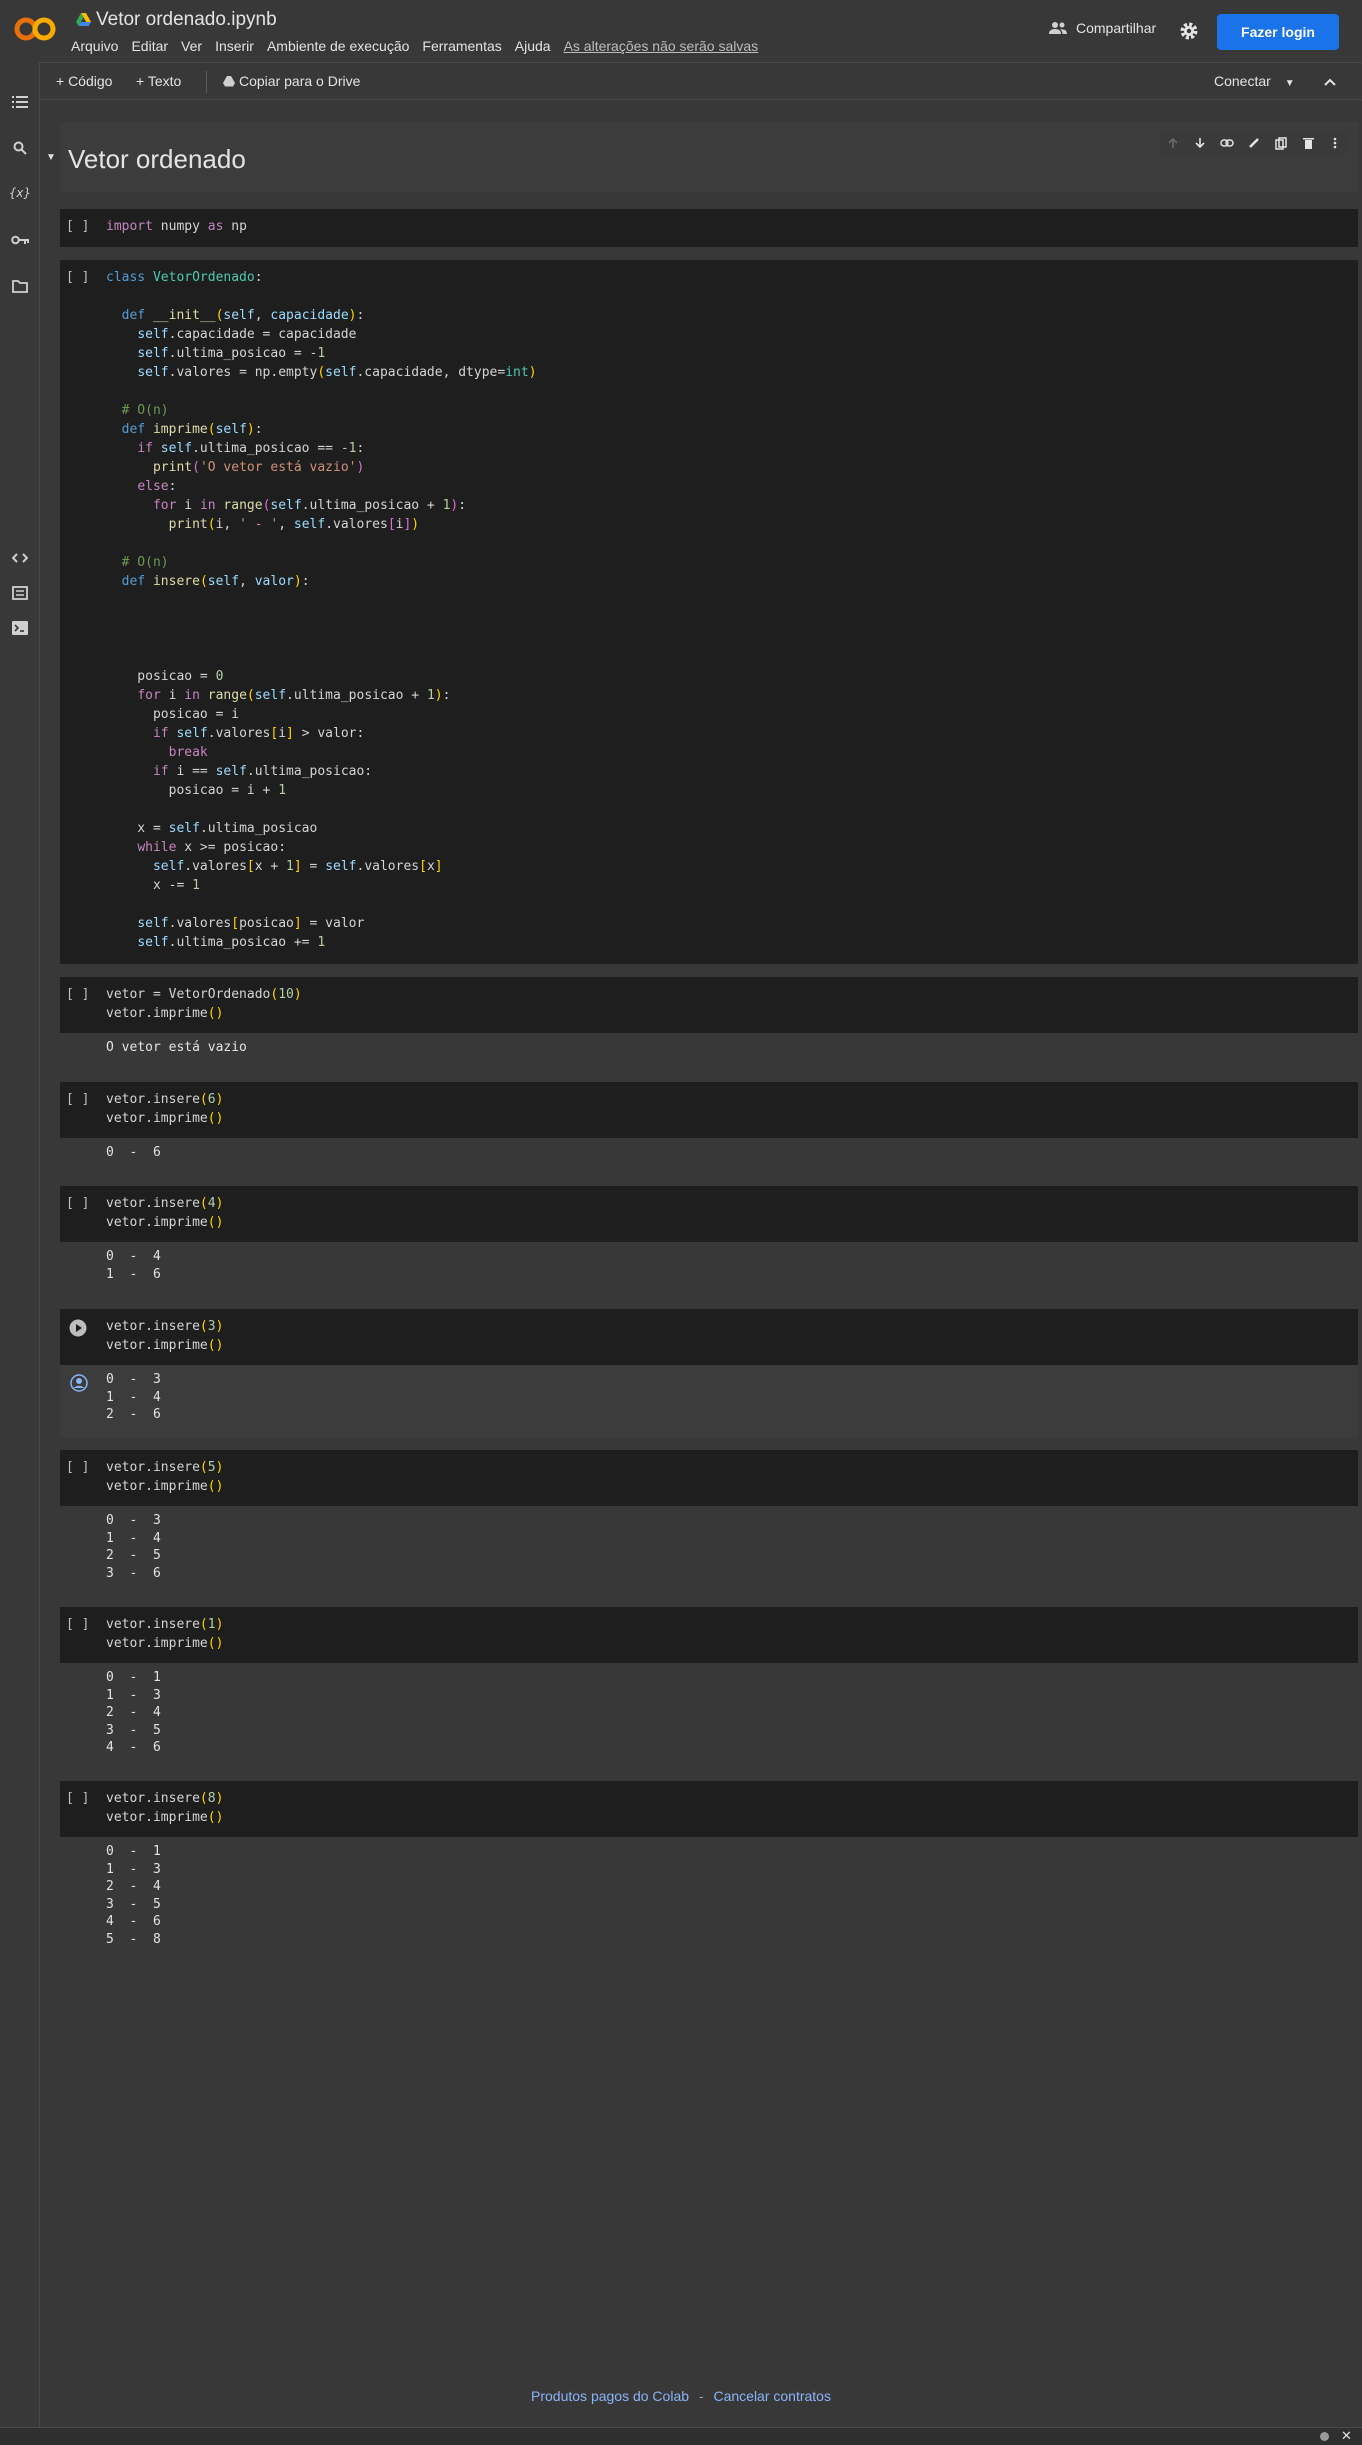 Image resolution: width=1362 pixels, height=2445 pixels. What do you see at coordinates (191, 46) in the screenshot?
I see `menu-item-ver: Ver` at bounding box center [191, 46].